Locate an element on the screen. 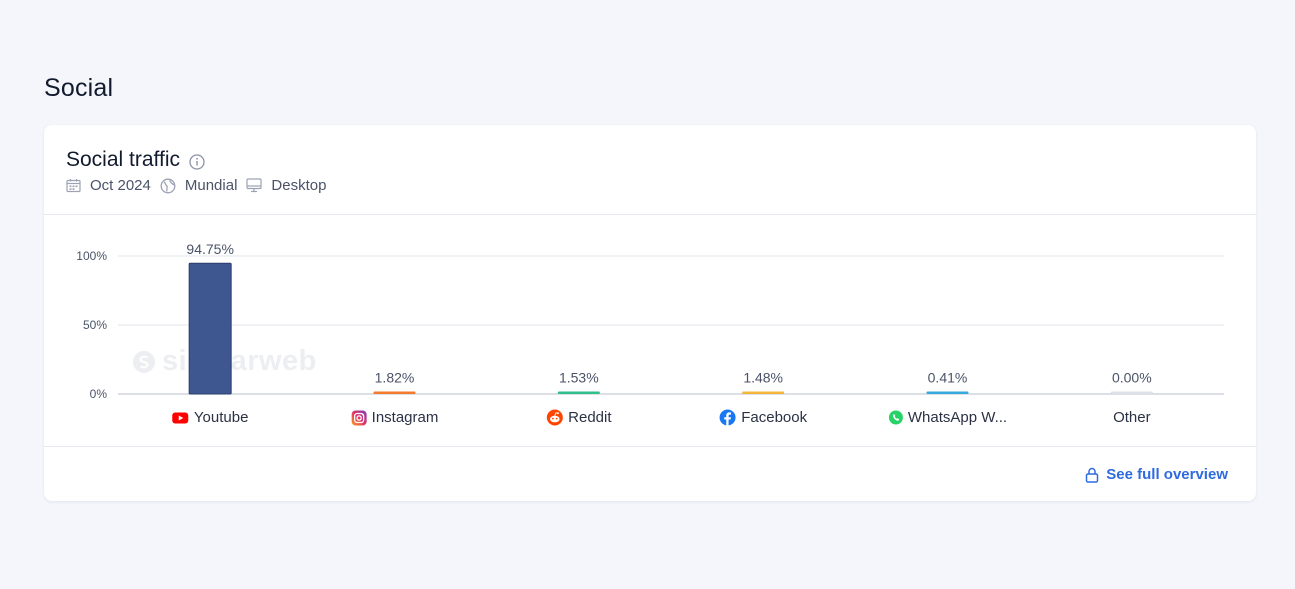  legend-item: Instagram is located at coordinates (395, 417).